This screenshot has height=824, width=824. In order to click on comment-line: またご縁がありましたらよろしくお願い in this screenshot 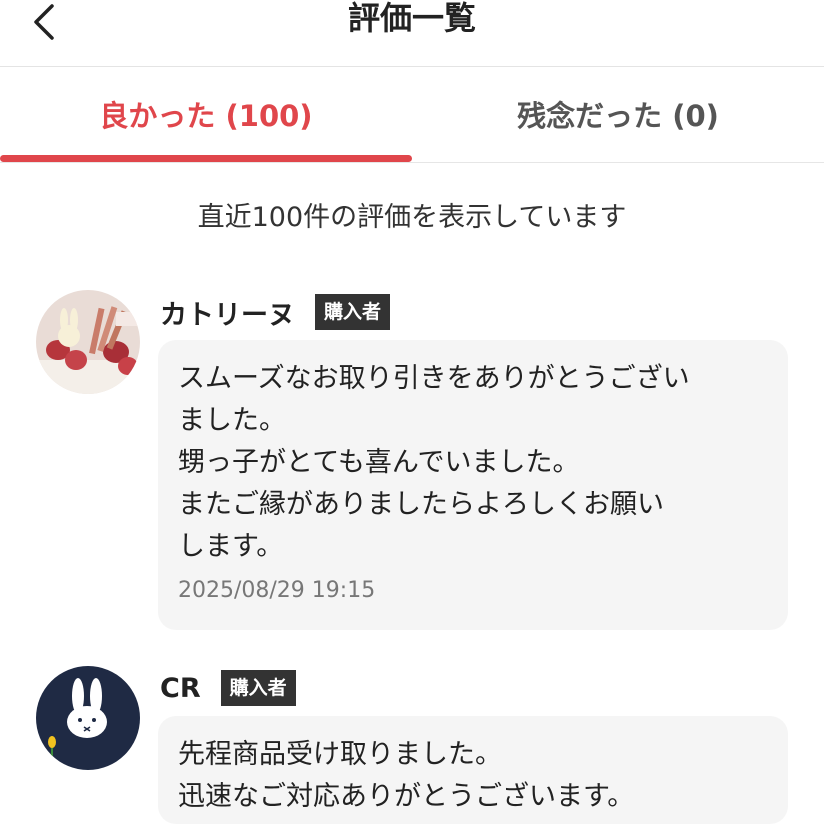, I will do `click(421, 504)`.